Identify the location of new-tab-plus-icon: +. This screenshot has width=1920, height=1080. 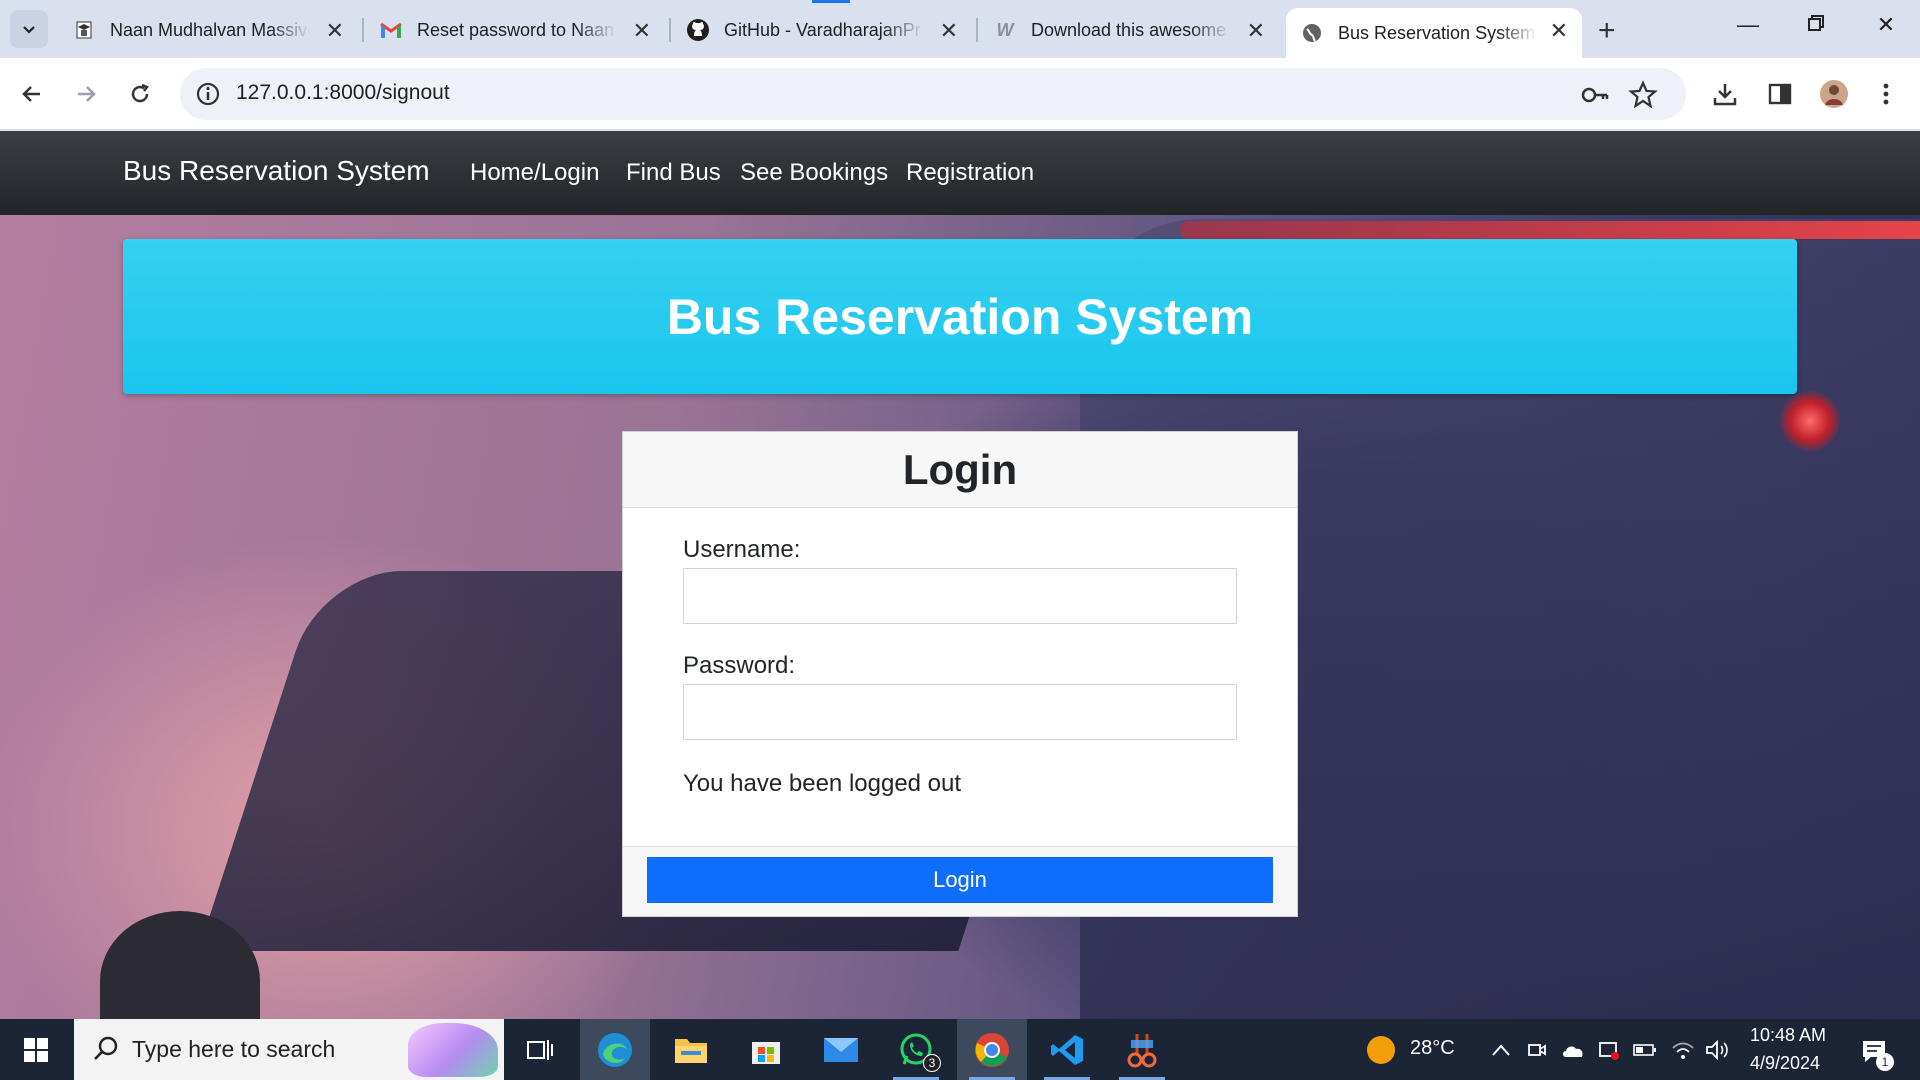
(1607, 31).